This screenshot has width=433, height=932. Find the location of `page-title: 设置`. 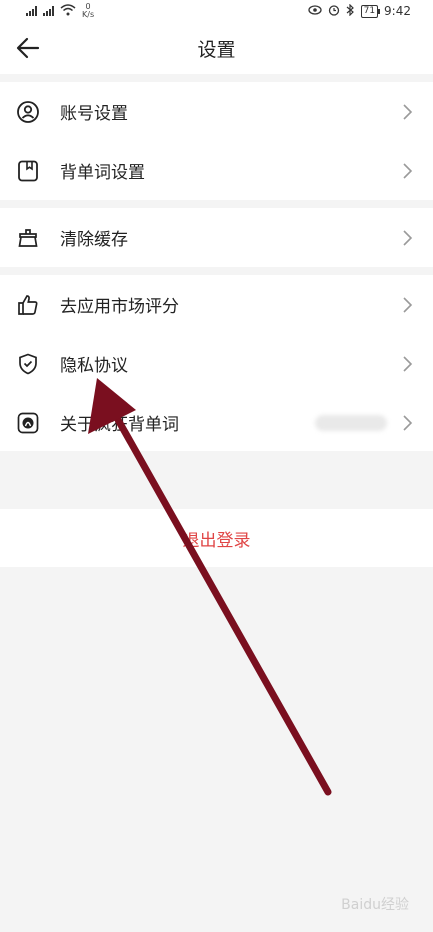

page-title: 设置 is located at coordinates (216, 49).